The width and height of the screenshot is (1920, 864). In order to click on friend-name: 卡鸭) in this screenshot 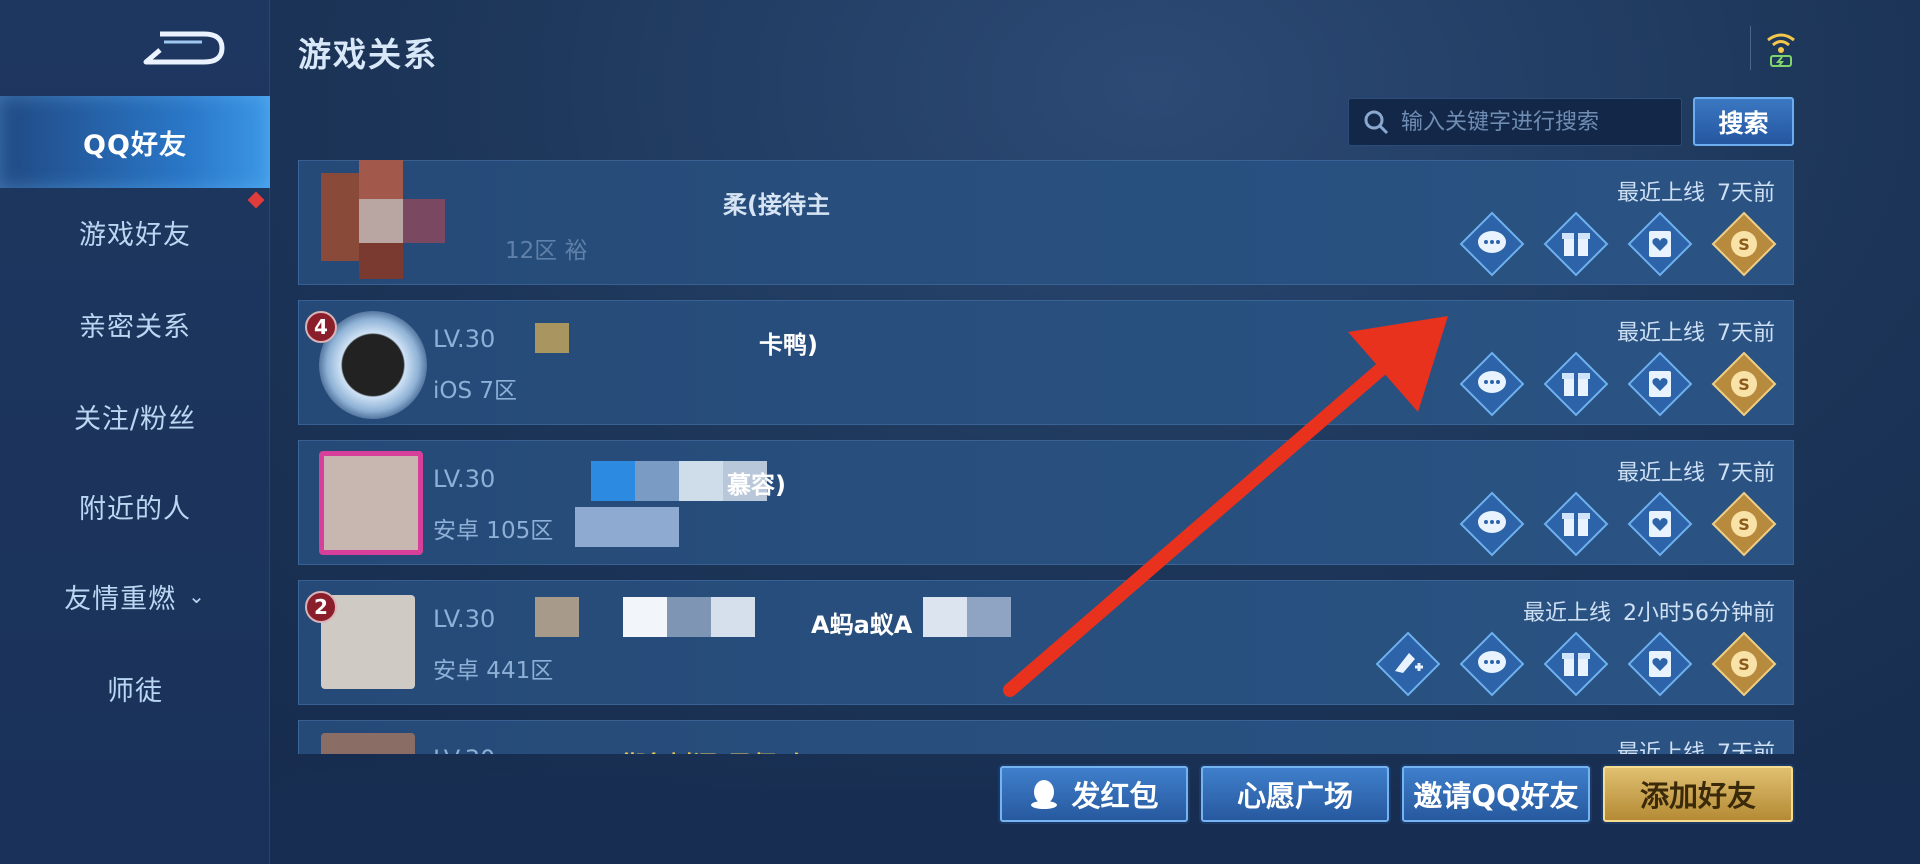, I will do `click(788, 345)`.